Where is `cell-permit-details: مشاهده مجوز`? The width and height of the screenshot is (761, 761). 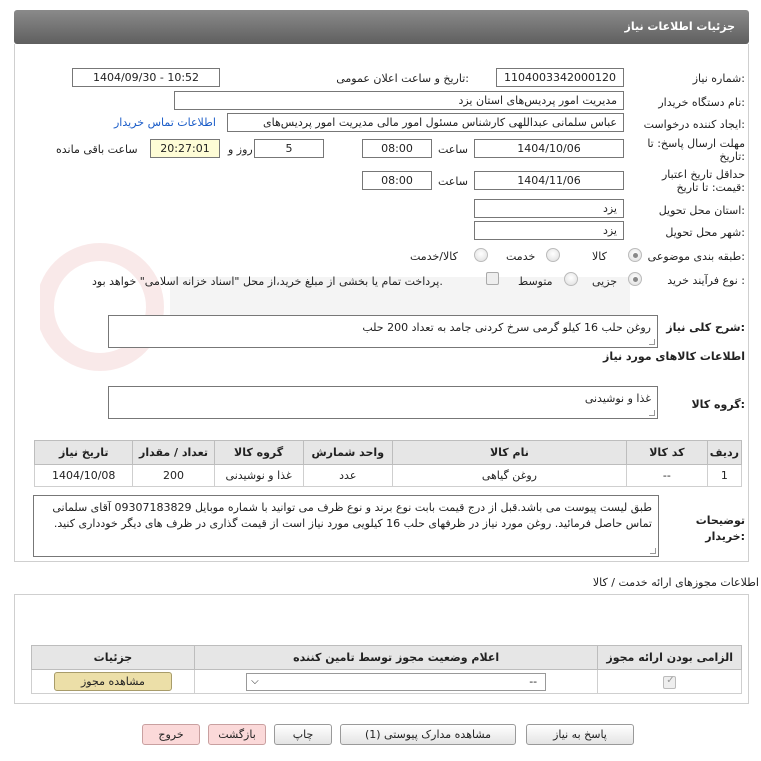 cell-permit-details: مشاهده مجوز is located at coordinates (113, 681).